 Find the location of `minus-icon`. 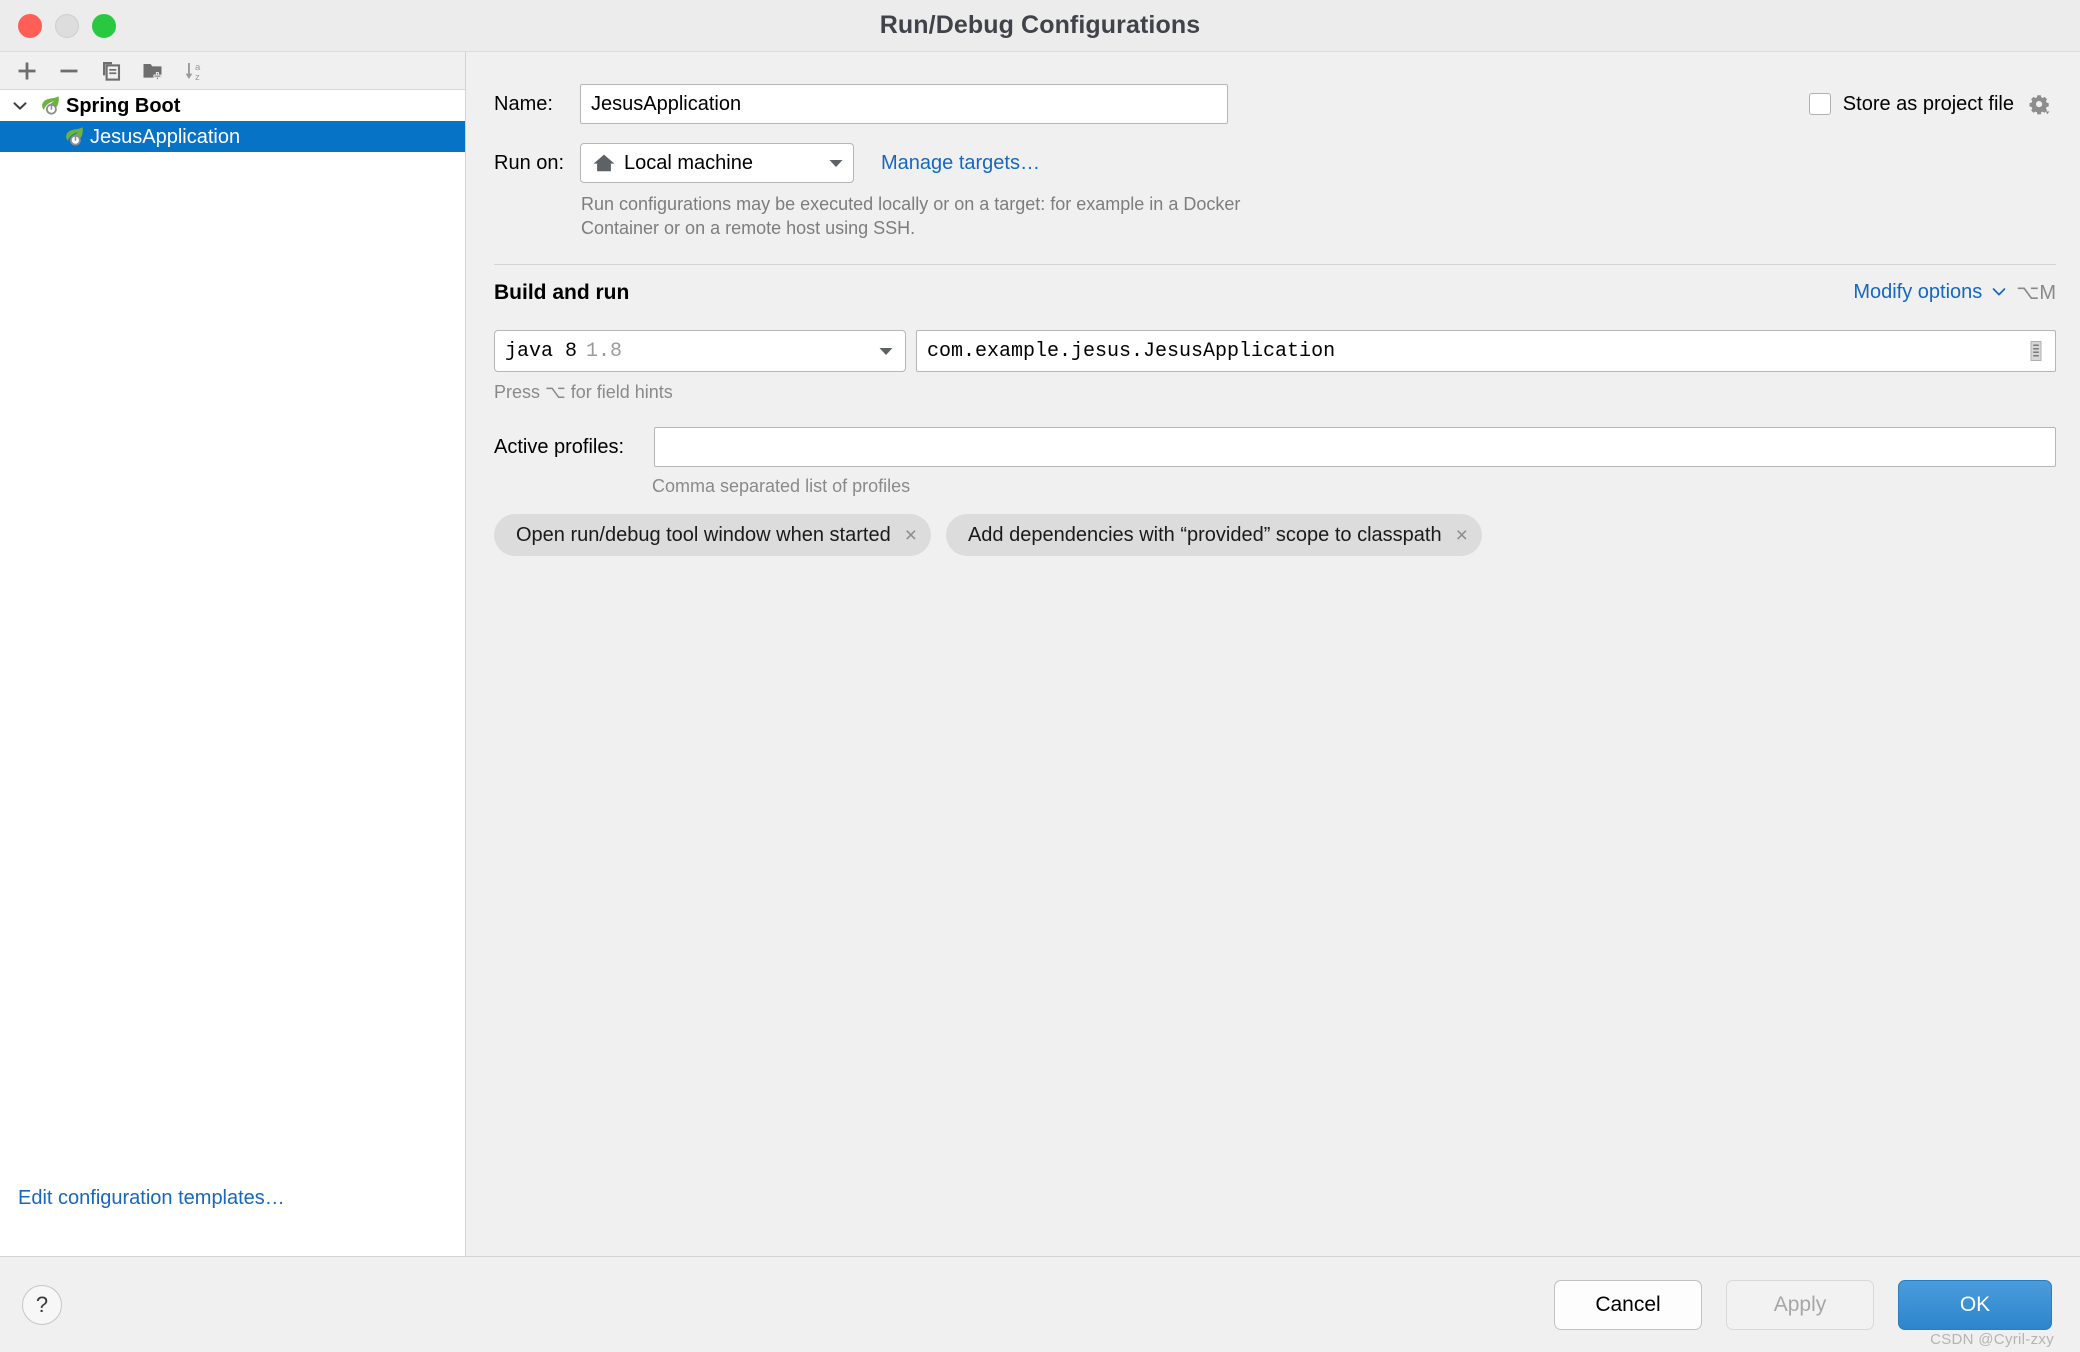

minus-icon is located at coordinates (69, 70).